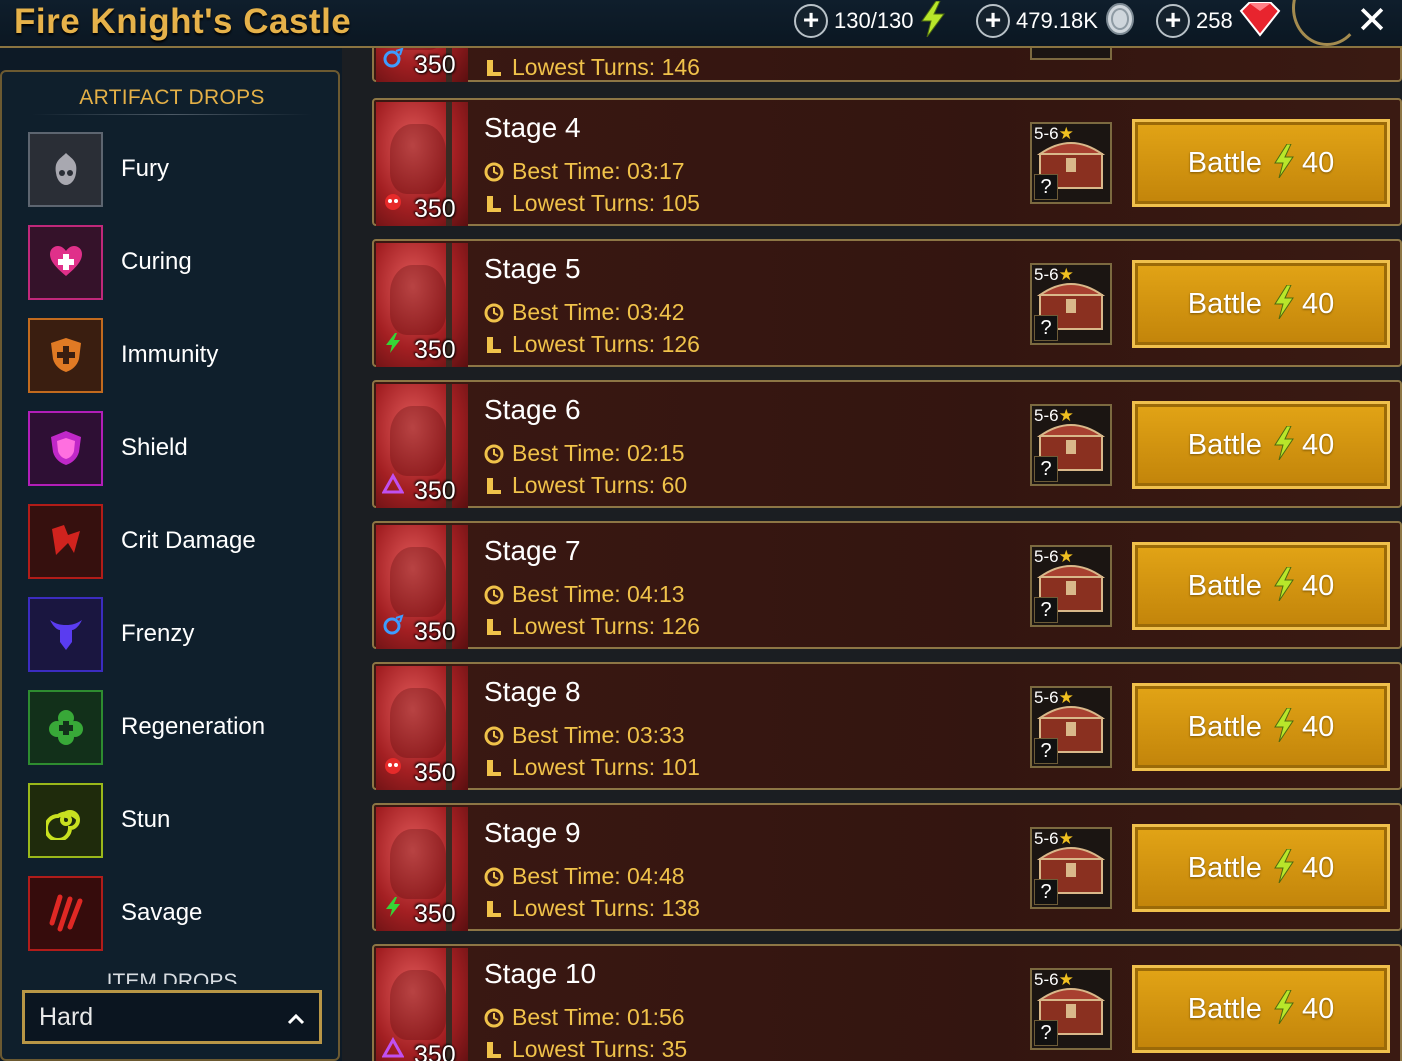 Image resolution: width=1402 pixels, height=1061 pixels. I want to click on drop-item-crit-damage: Crit Damage, so click(178, 541).